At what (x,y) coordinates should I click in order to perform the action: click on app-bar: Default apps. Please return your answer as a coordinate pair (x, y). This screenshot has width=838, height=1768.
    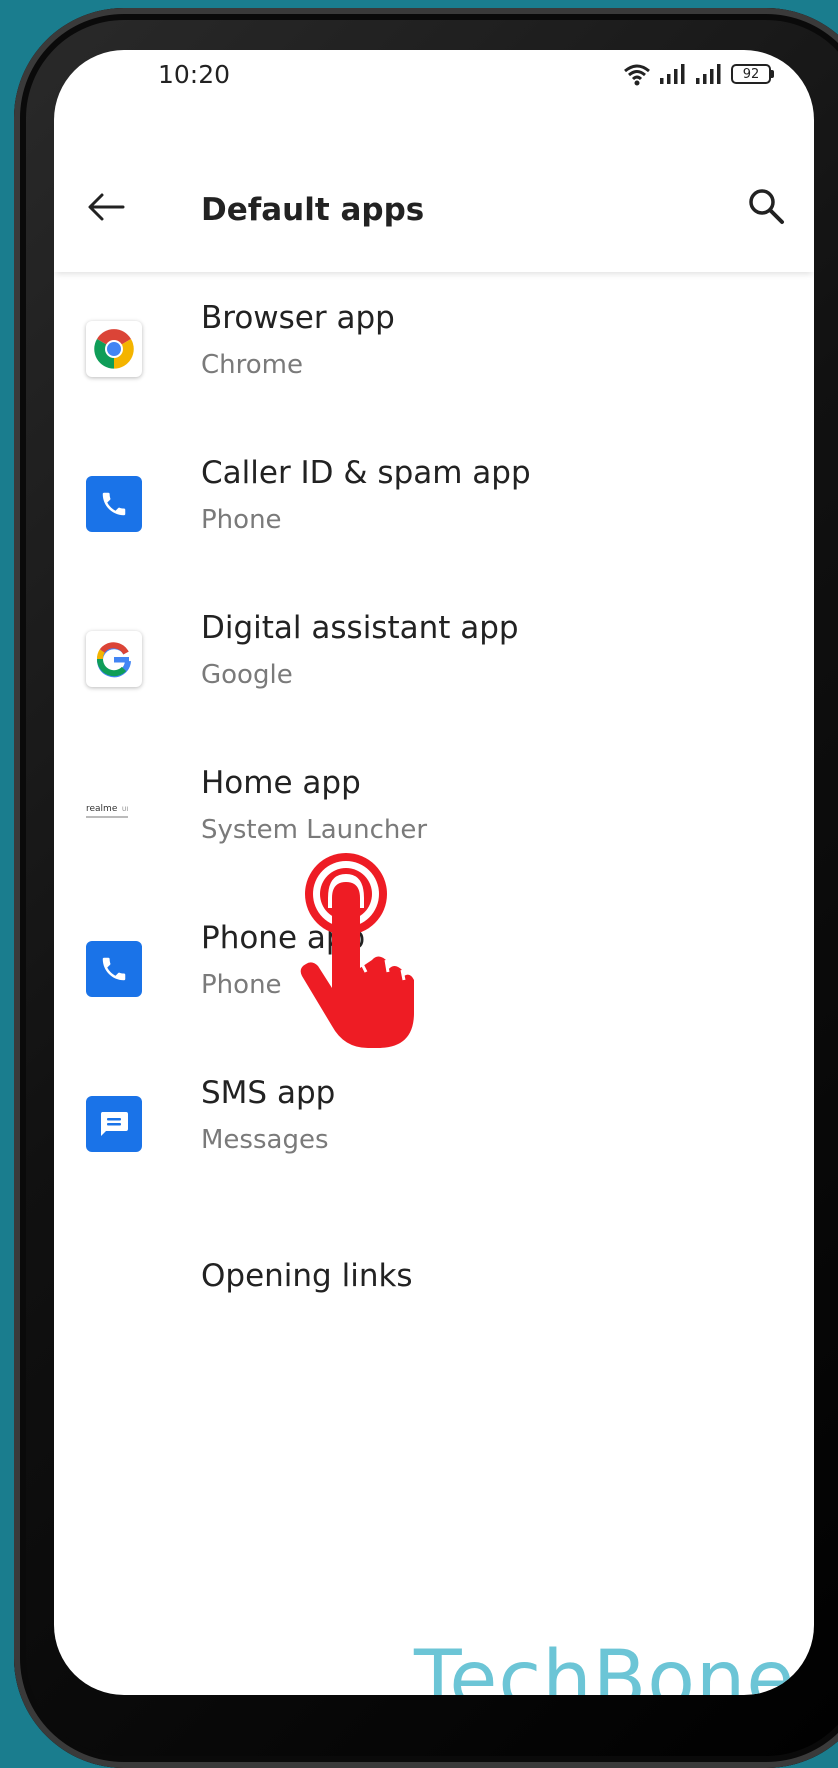
    Looking at the image, I should click on (434, 196).